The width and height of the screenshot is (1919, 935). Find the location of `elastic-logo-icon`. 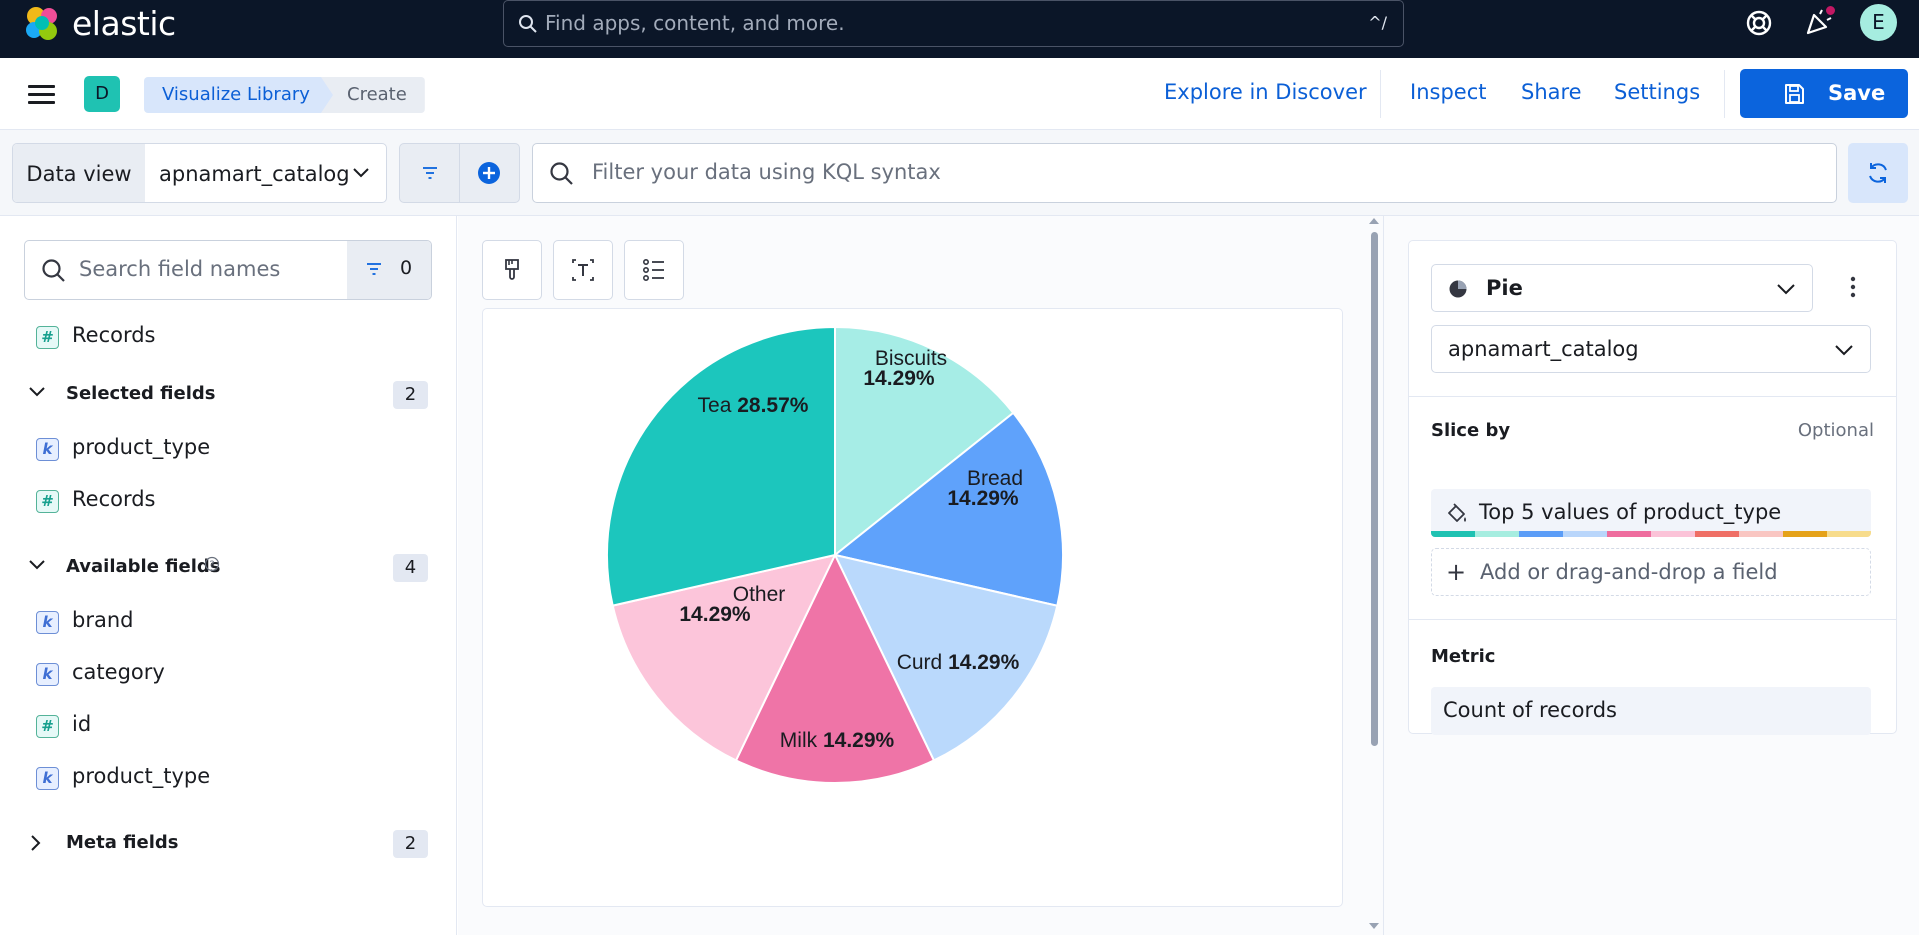

elastic-logo-icon is located at coordinates (42, 24).